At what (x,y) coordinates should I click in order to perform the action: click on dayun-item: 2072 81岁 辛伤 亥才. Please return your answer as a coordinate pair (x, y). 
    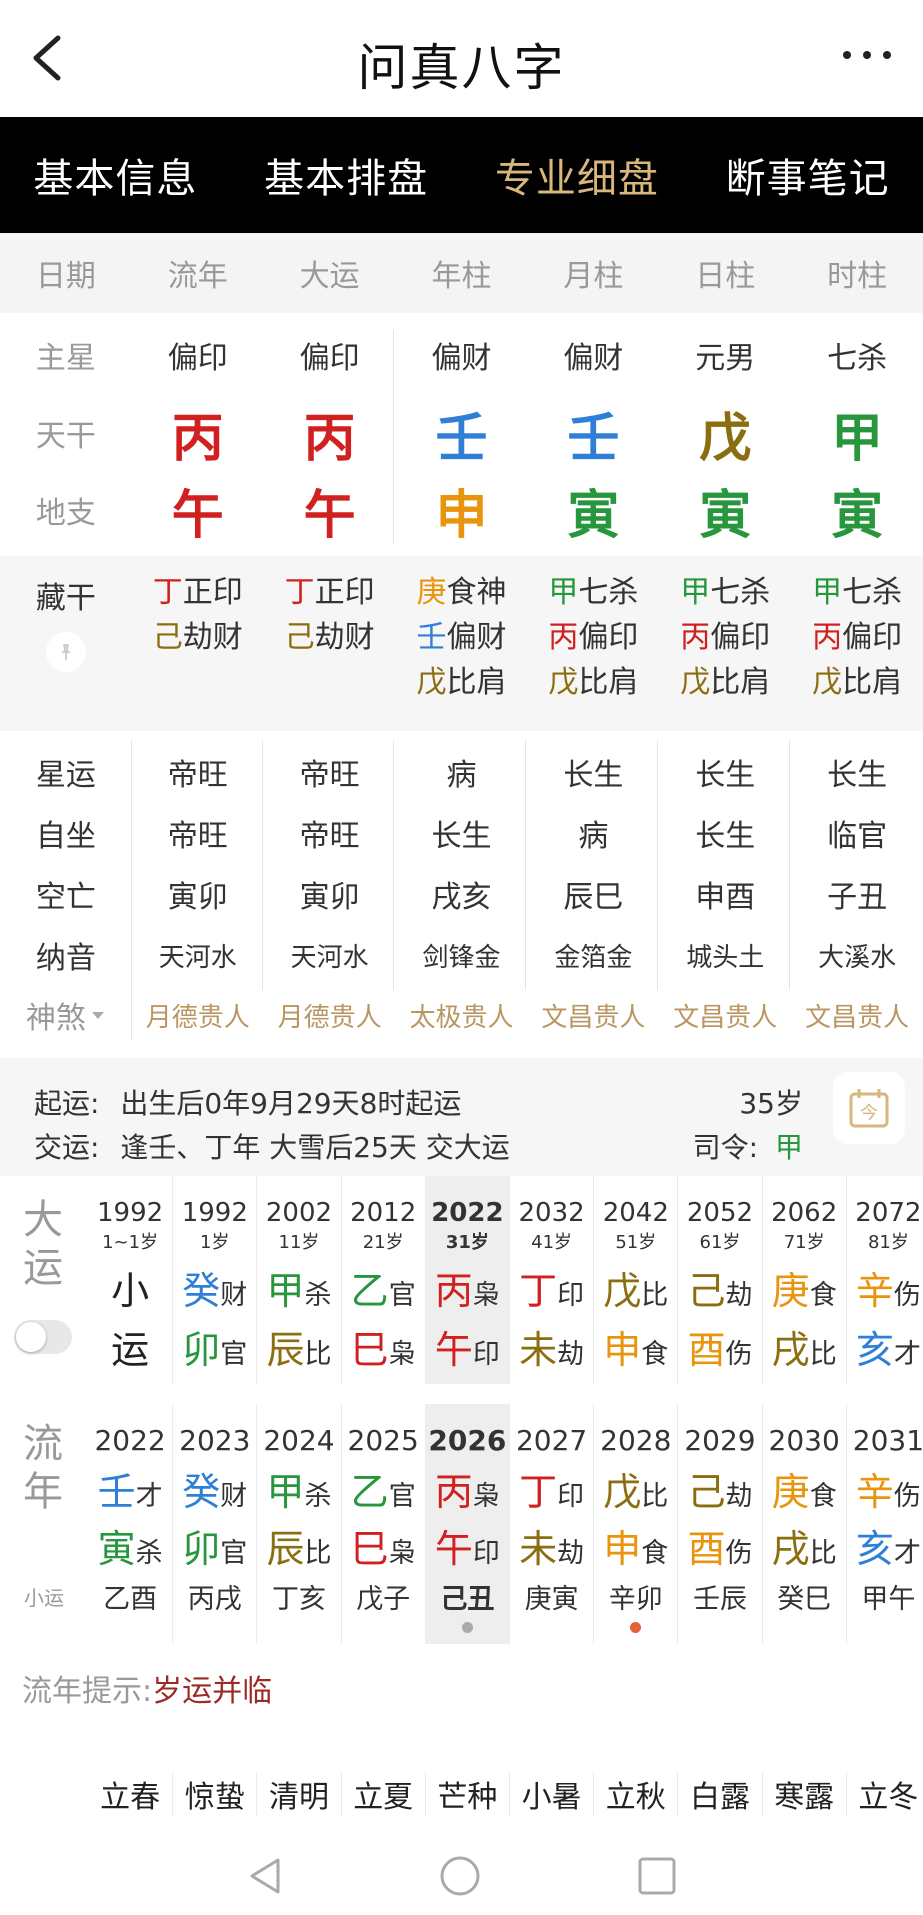
    Looking at the image, I should click on (884, 1280).